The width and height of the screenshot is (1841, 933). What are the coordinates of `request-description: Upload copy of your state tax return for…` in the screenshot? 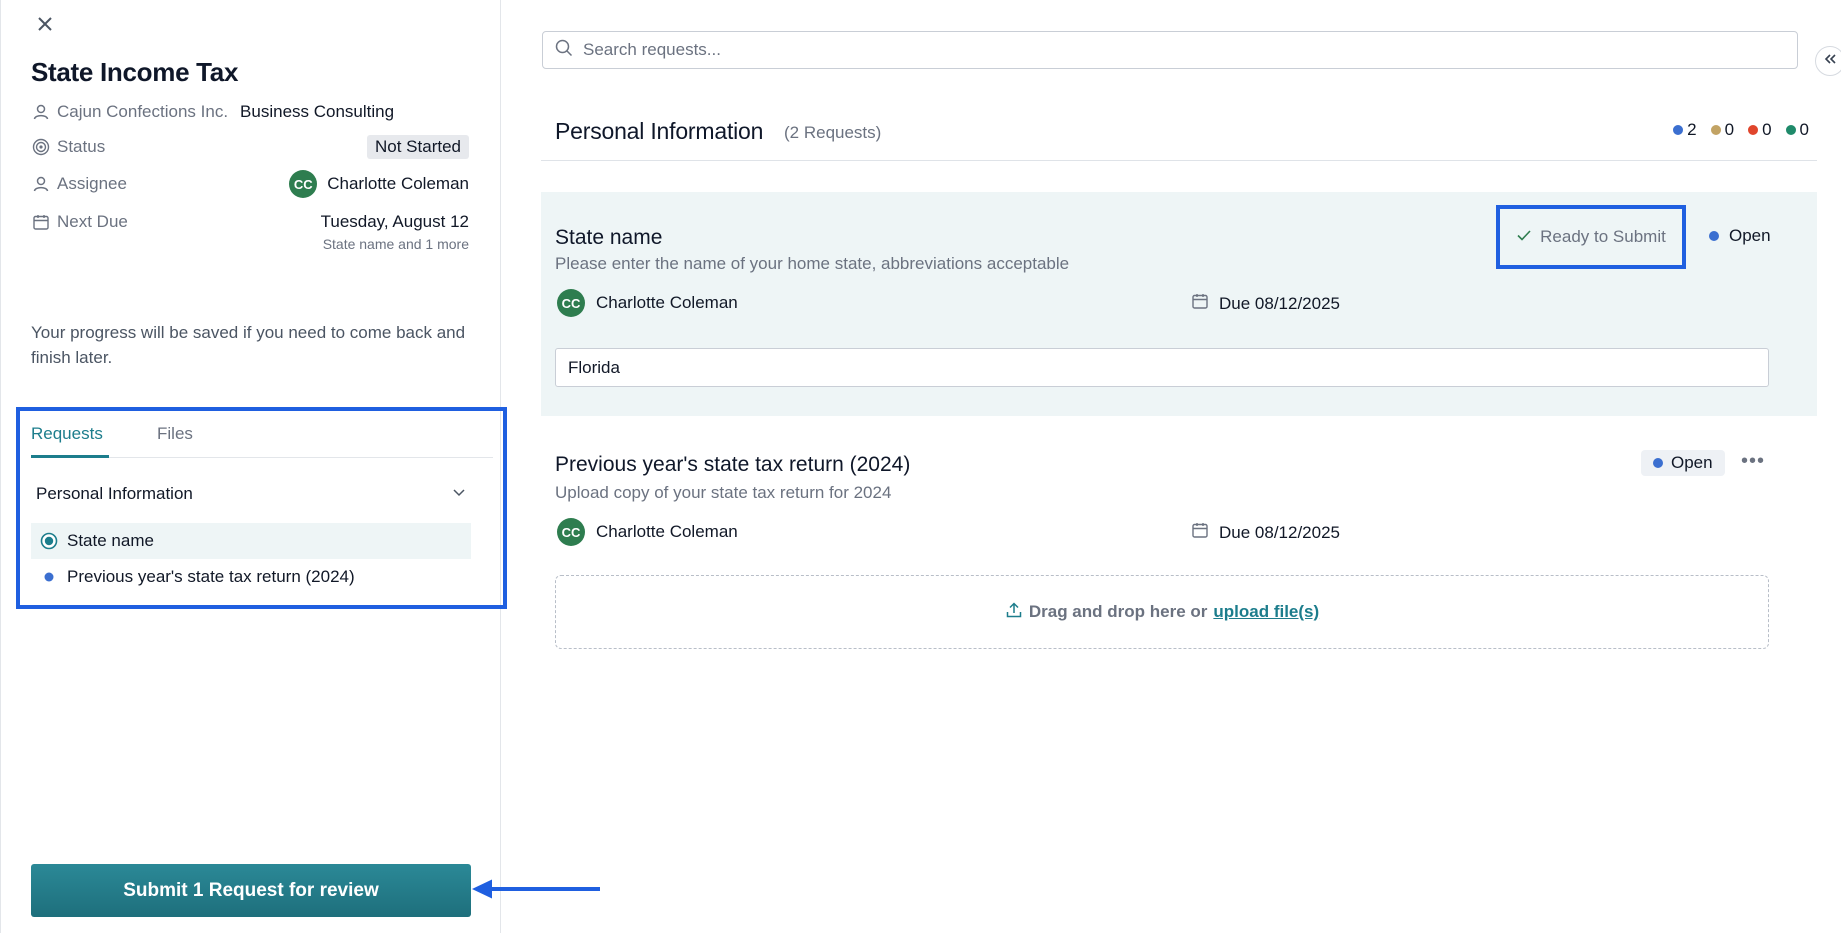 It's located at (723, 492).